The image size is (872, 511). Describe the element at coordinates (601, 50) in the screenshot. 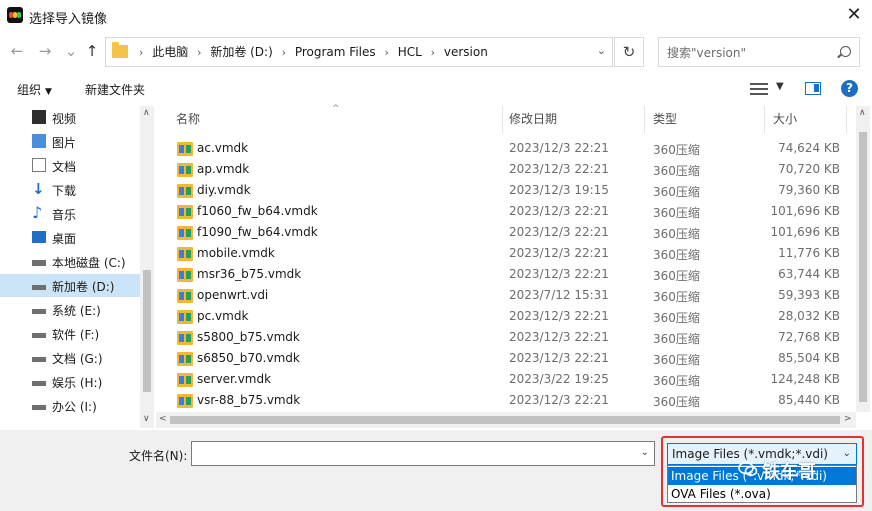

I see `address-dropdown-icon: ⌄` at that location.